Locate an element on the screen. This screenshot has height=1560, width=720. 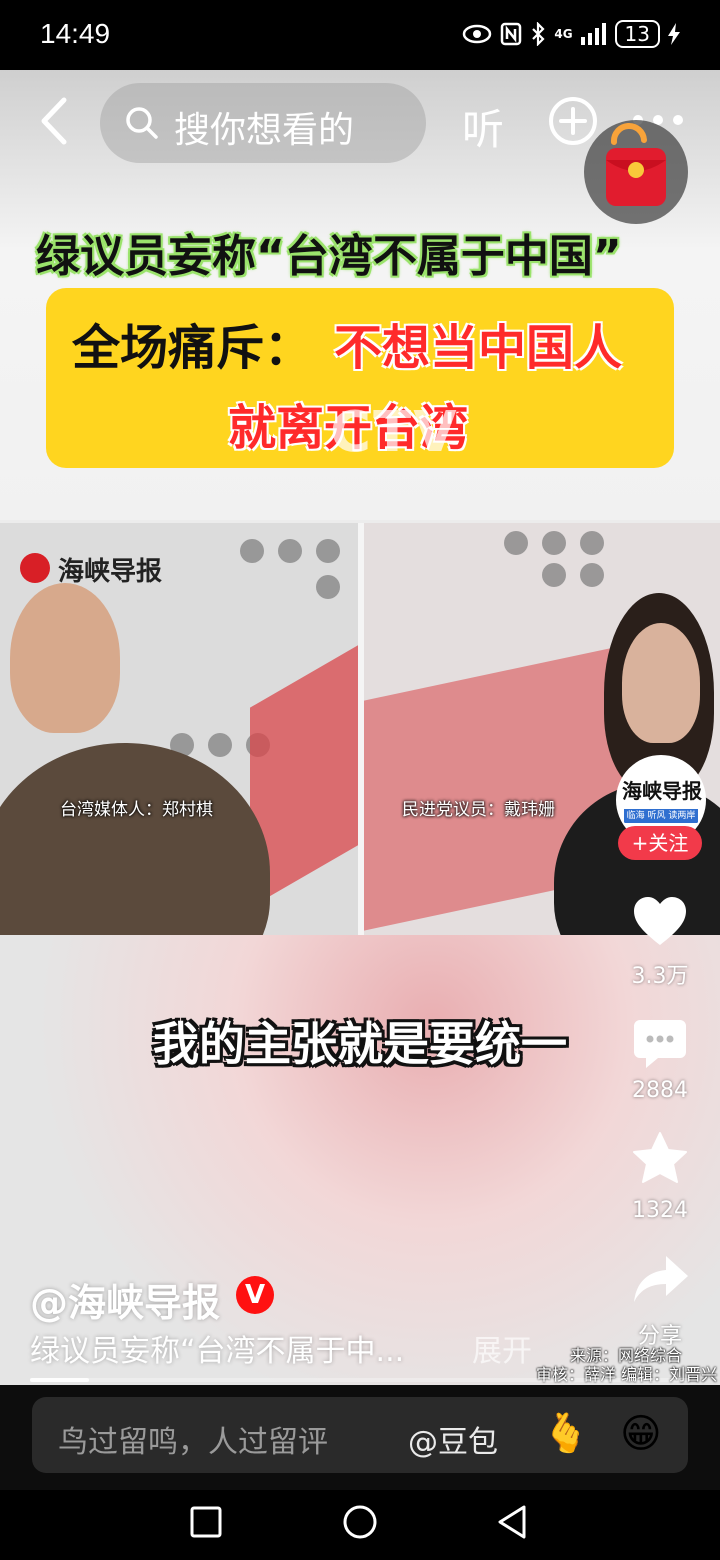
video-watermark: CTV is located at coordinates (394, 432).